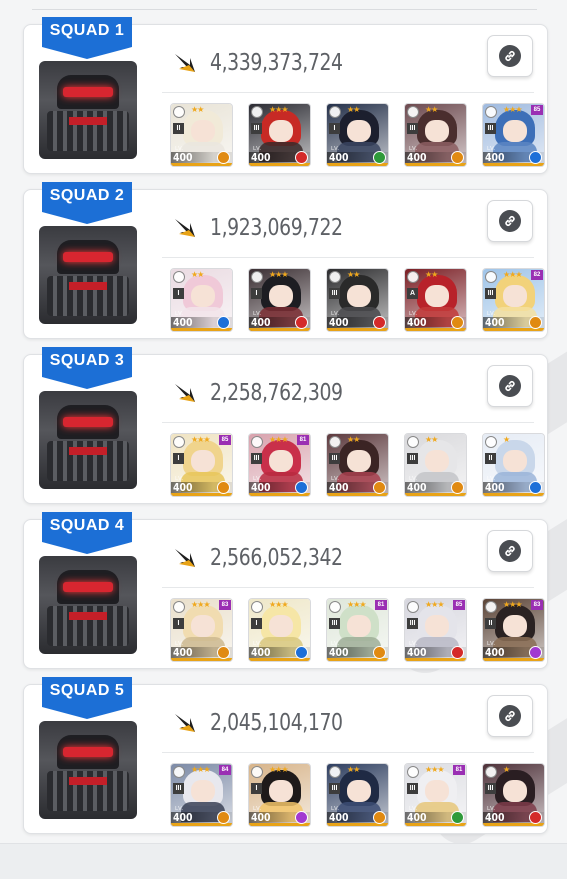 This screenshot has height=879, width=567. I want to click on character-card-1: I ★★★ 85 LV. 400, so click(201, 465).